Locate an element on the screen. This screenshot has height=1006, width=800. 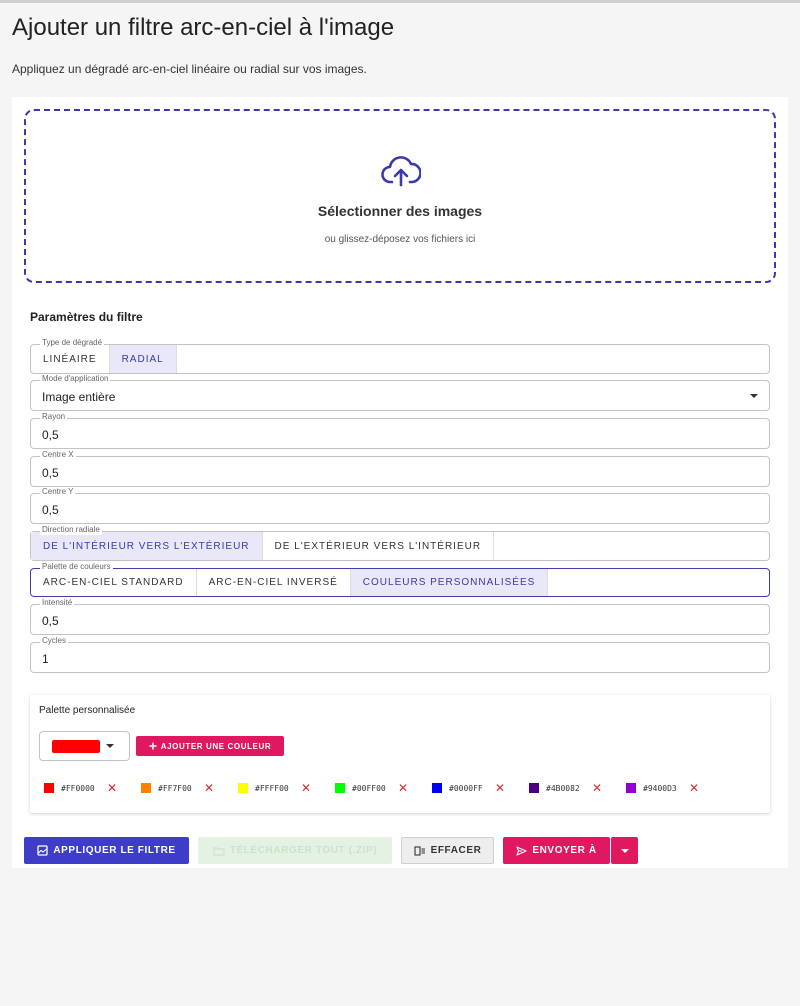
color-chip: #4B0082 ✕ is located at coordinates (577, 788).